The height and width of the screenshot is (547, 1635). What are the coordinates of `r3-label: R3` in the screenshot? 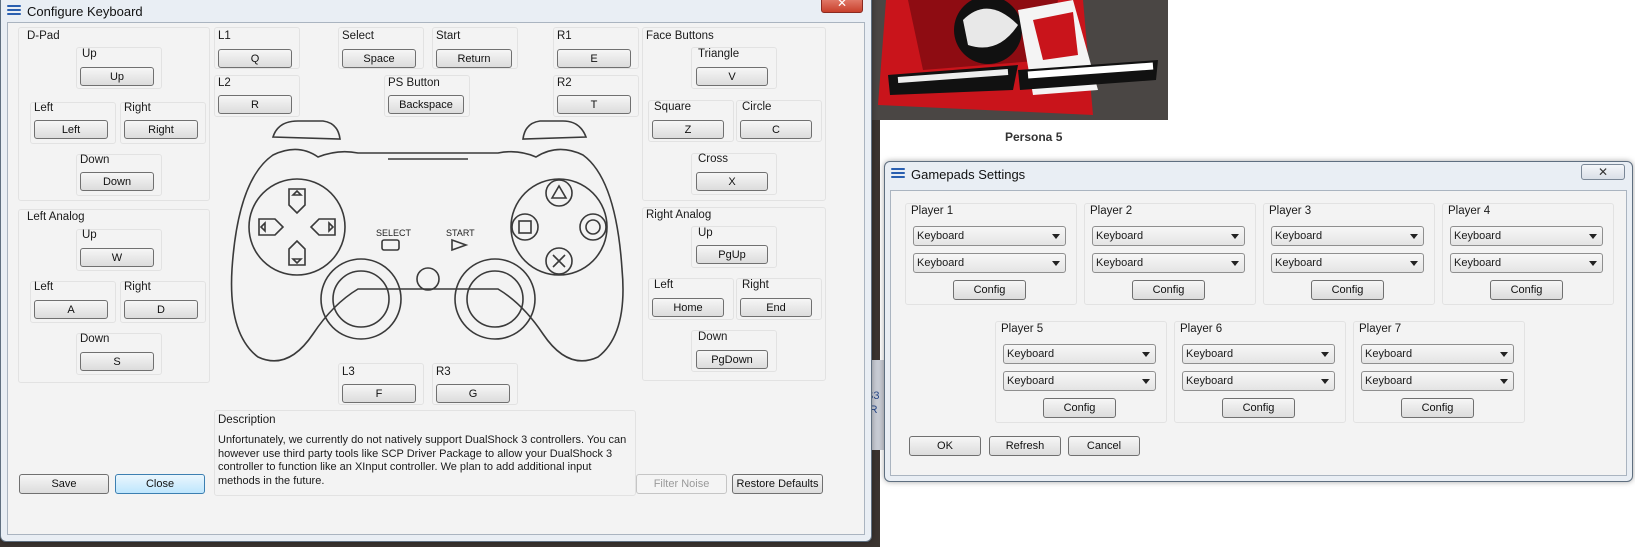 It's located at (443, 372).